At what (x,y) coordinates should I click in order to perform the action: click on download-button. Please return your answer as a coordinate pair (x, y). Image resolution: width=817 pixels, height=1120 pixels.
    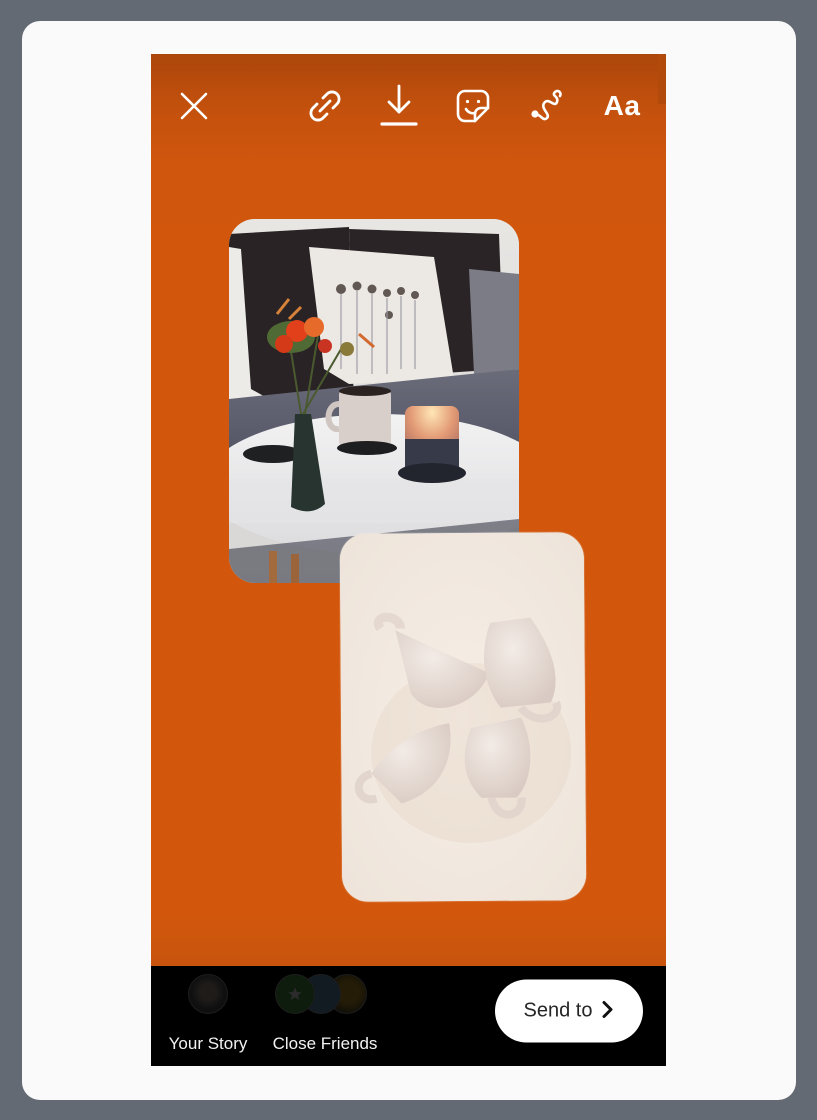
    Looking at the image, I should click on (399, 106).